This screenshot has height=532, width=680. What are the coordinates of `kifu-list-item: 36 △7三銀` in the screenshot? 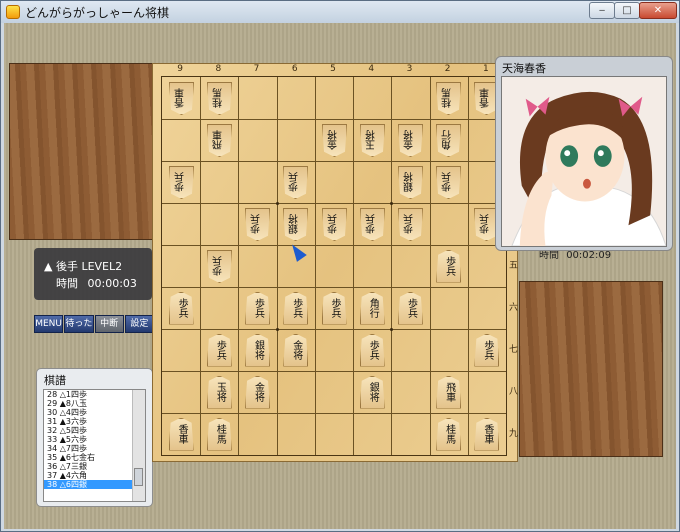 It's located at (90, 466).